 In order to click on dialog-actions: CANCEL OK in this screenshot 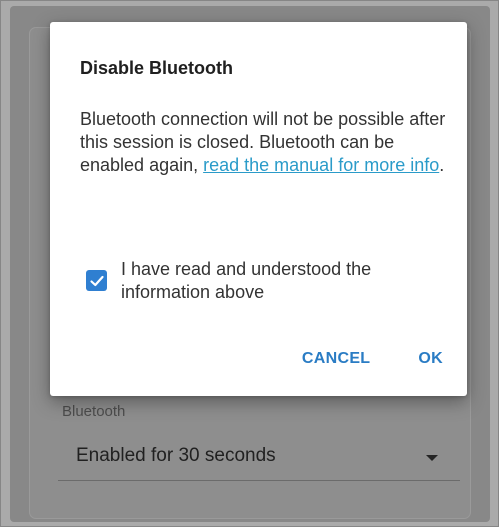, I will do `click(372, 359)`.